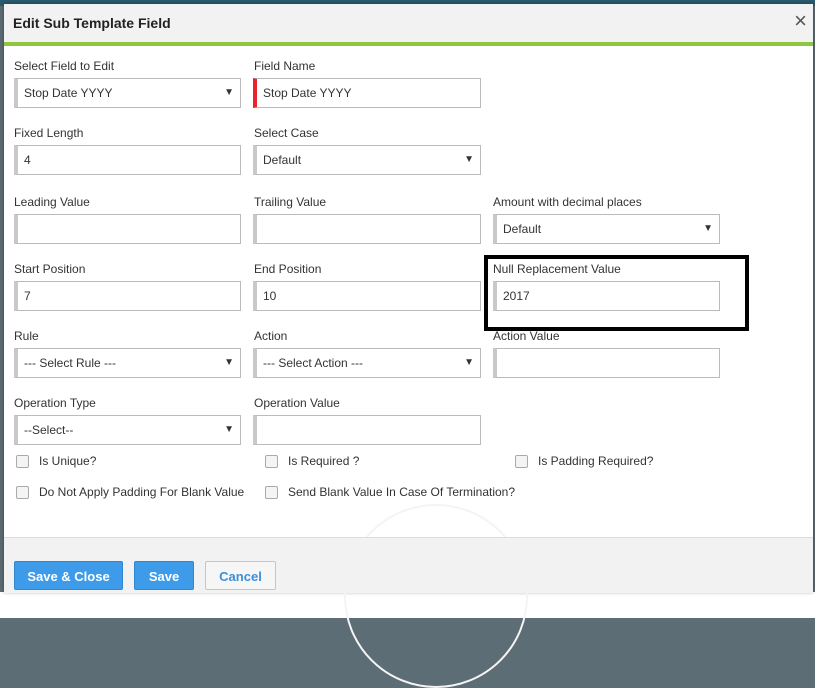 The image size is (815, 688). What do you see at coordinates (290, 202) in the screenshot?
I see `trailing-value-label: Trailing Value` at bounding box center [290, 202].